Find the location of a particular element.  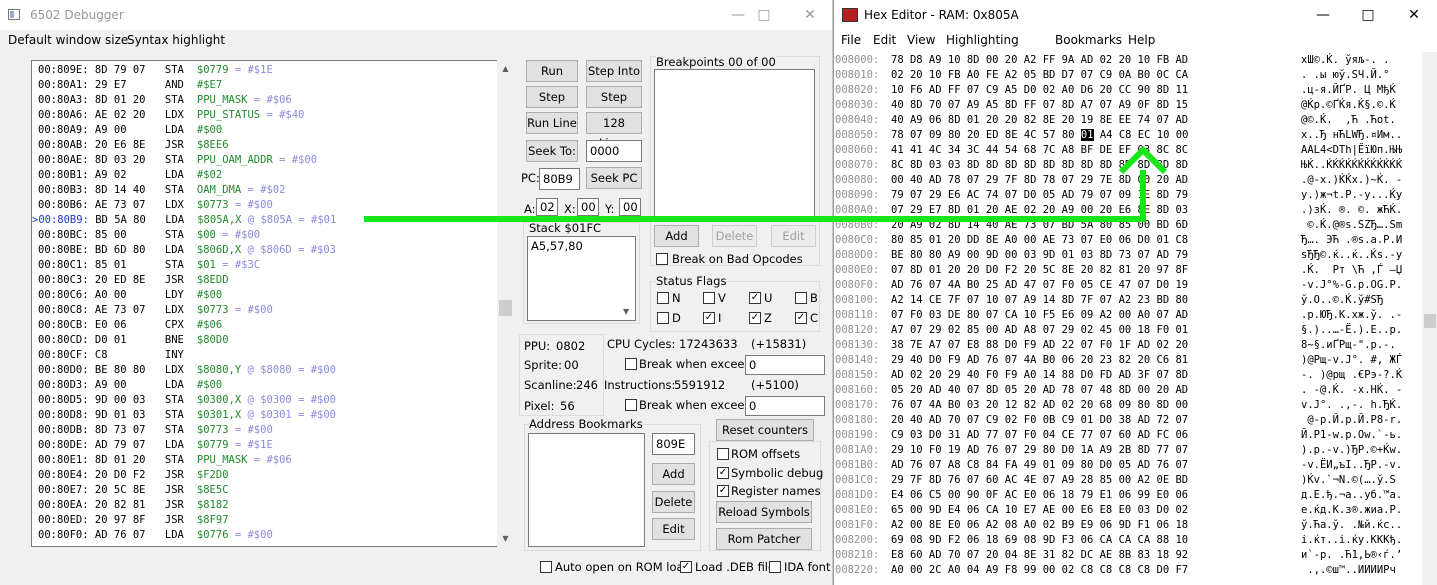

hex-row-ascii: . .ы юў.ЅЧ.Й.° is located at coordinates (1345, 75).